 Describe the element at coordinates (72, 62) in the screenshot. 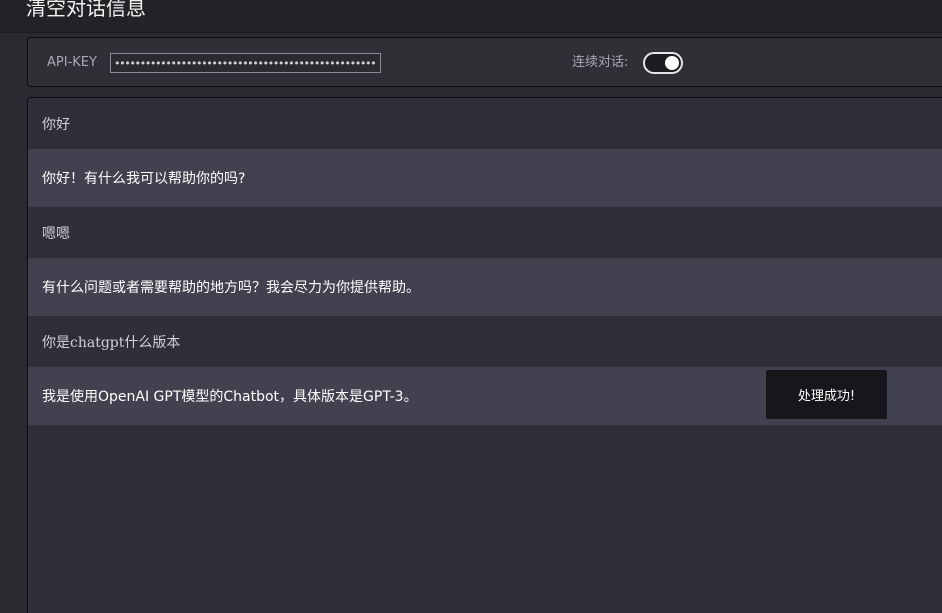

I see `api-key-label: API-KEY` at that location.